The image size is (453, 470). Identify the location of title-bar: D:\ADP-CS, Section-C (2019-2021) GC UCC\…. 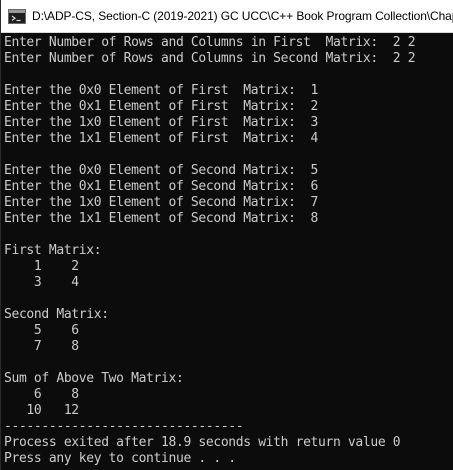
(227, 16).